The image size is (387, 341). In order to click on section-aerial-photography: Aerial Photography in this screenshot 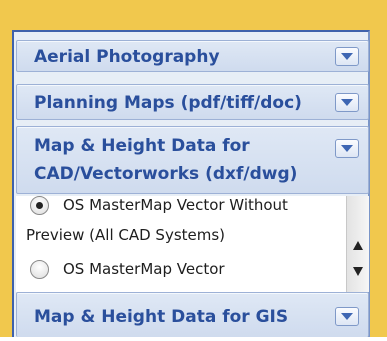, I will do `click(192, 56)`.